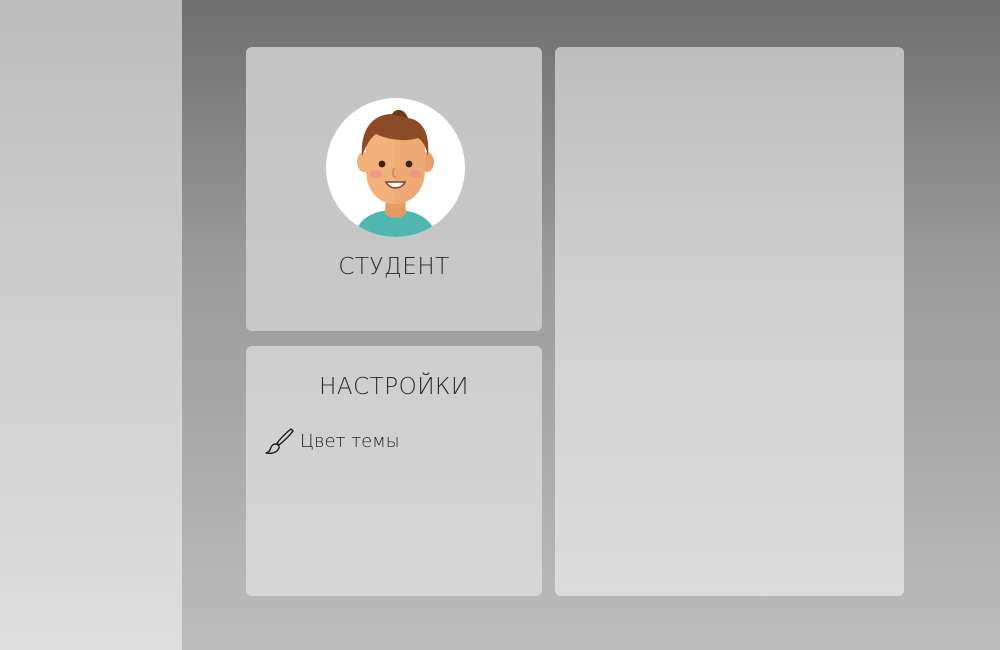  I want to click on settings-item-label: Цвет темы, so click(350, 441).